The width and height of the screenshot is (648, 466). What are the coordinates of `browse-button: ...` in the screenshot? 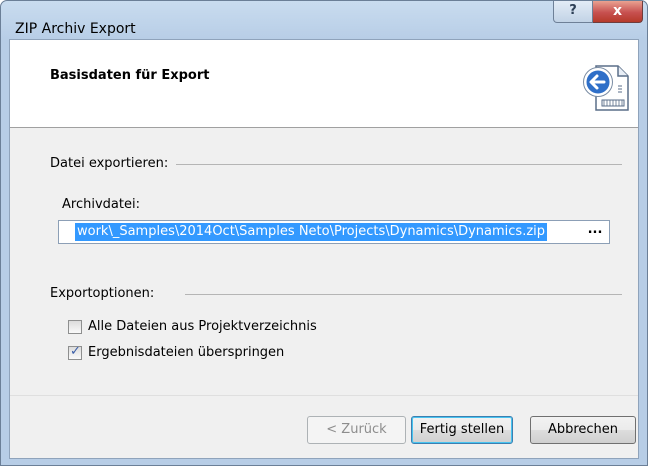 It's located at (595, 232).